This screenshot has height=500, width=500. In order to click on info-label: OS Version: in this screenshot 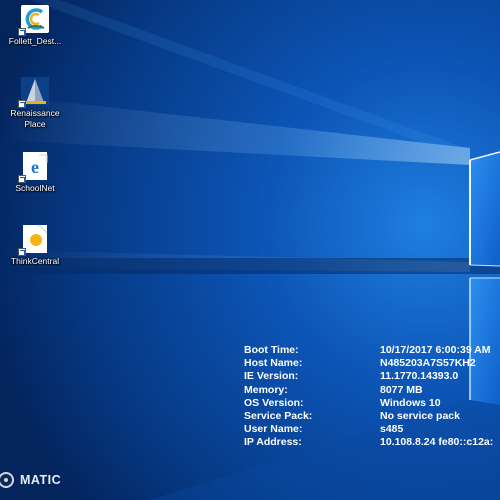, I will do `click(274, 402)`.